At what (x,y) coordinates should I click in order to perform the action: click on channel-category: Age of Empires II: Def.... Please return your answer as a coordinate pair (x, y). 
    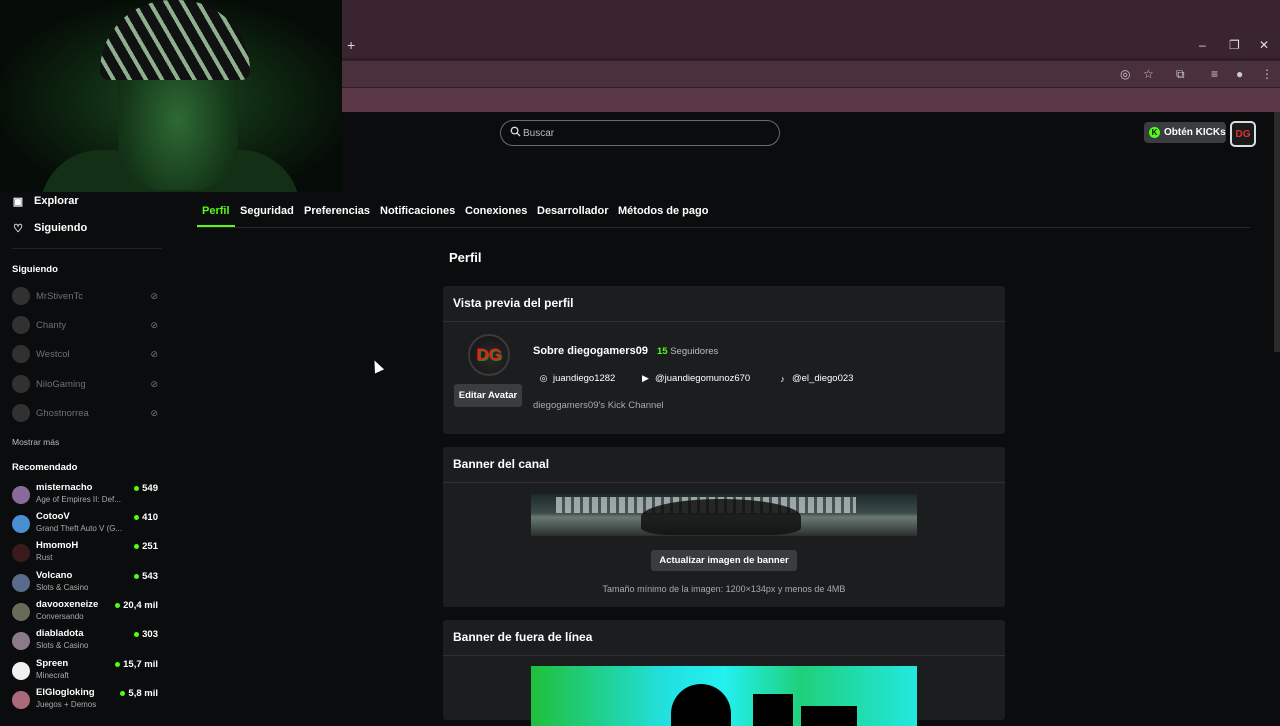
    Looking at the image, I should click on (78, 499).